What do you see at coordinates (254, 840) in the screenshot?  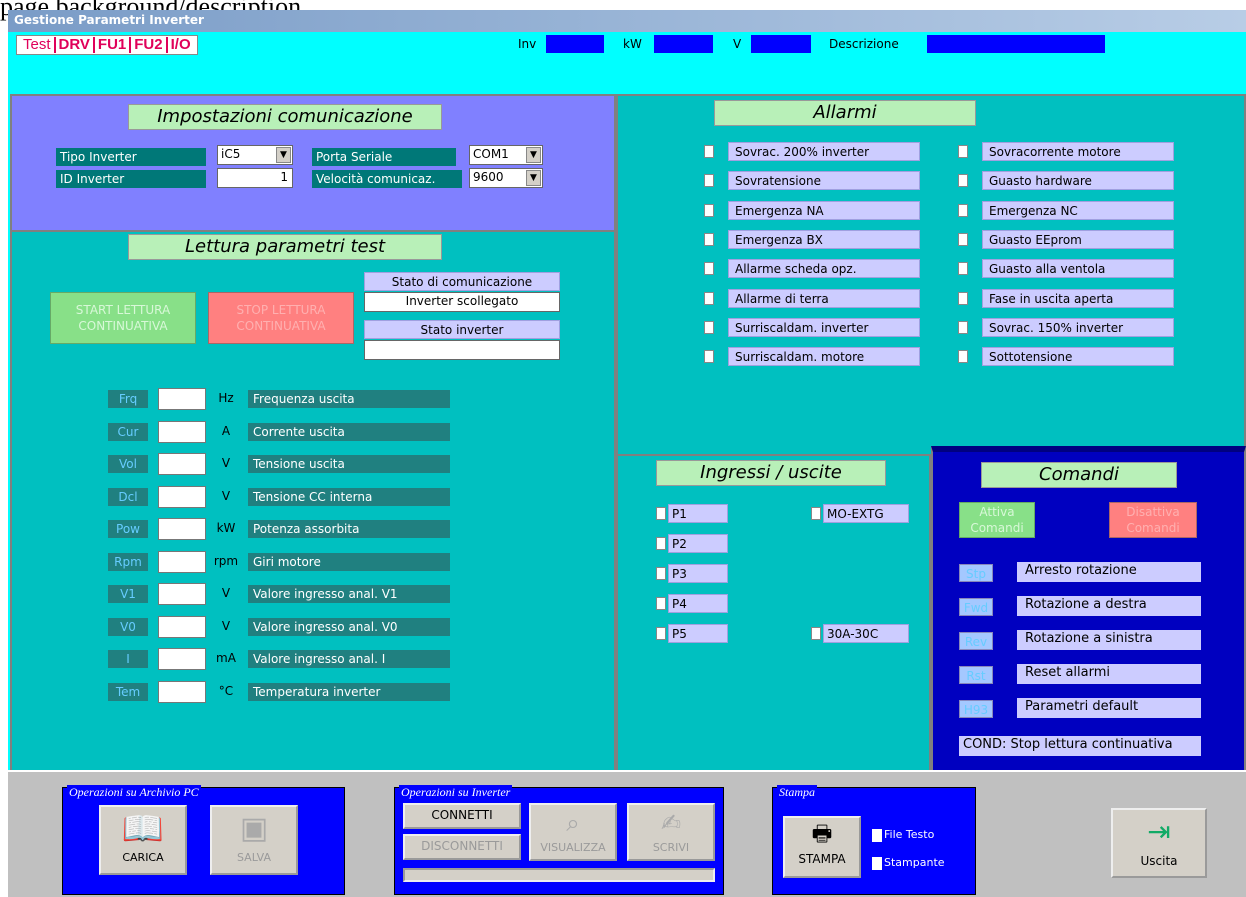 I see `salva-button: ▣ SALVA` at bounding box center [254, 840].